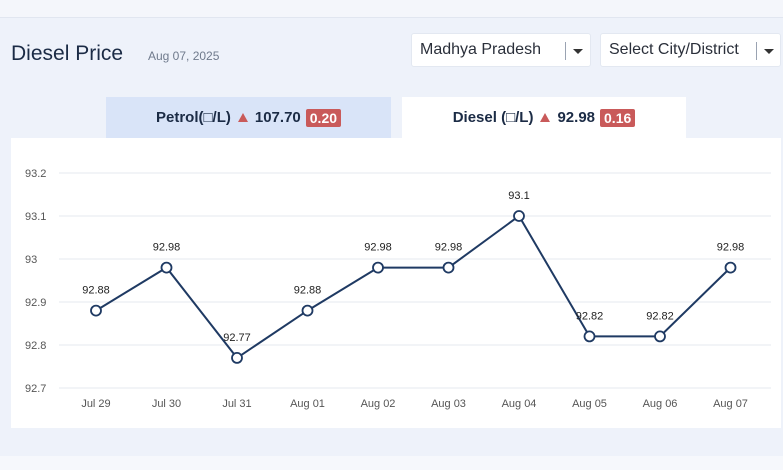  I want to click on tab-diesel-price: 92.98, so click(576, 117).